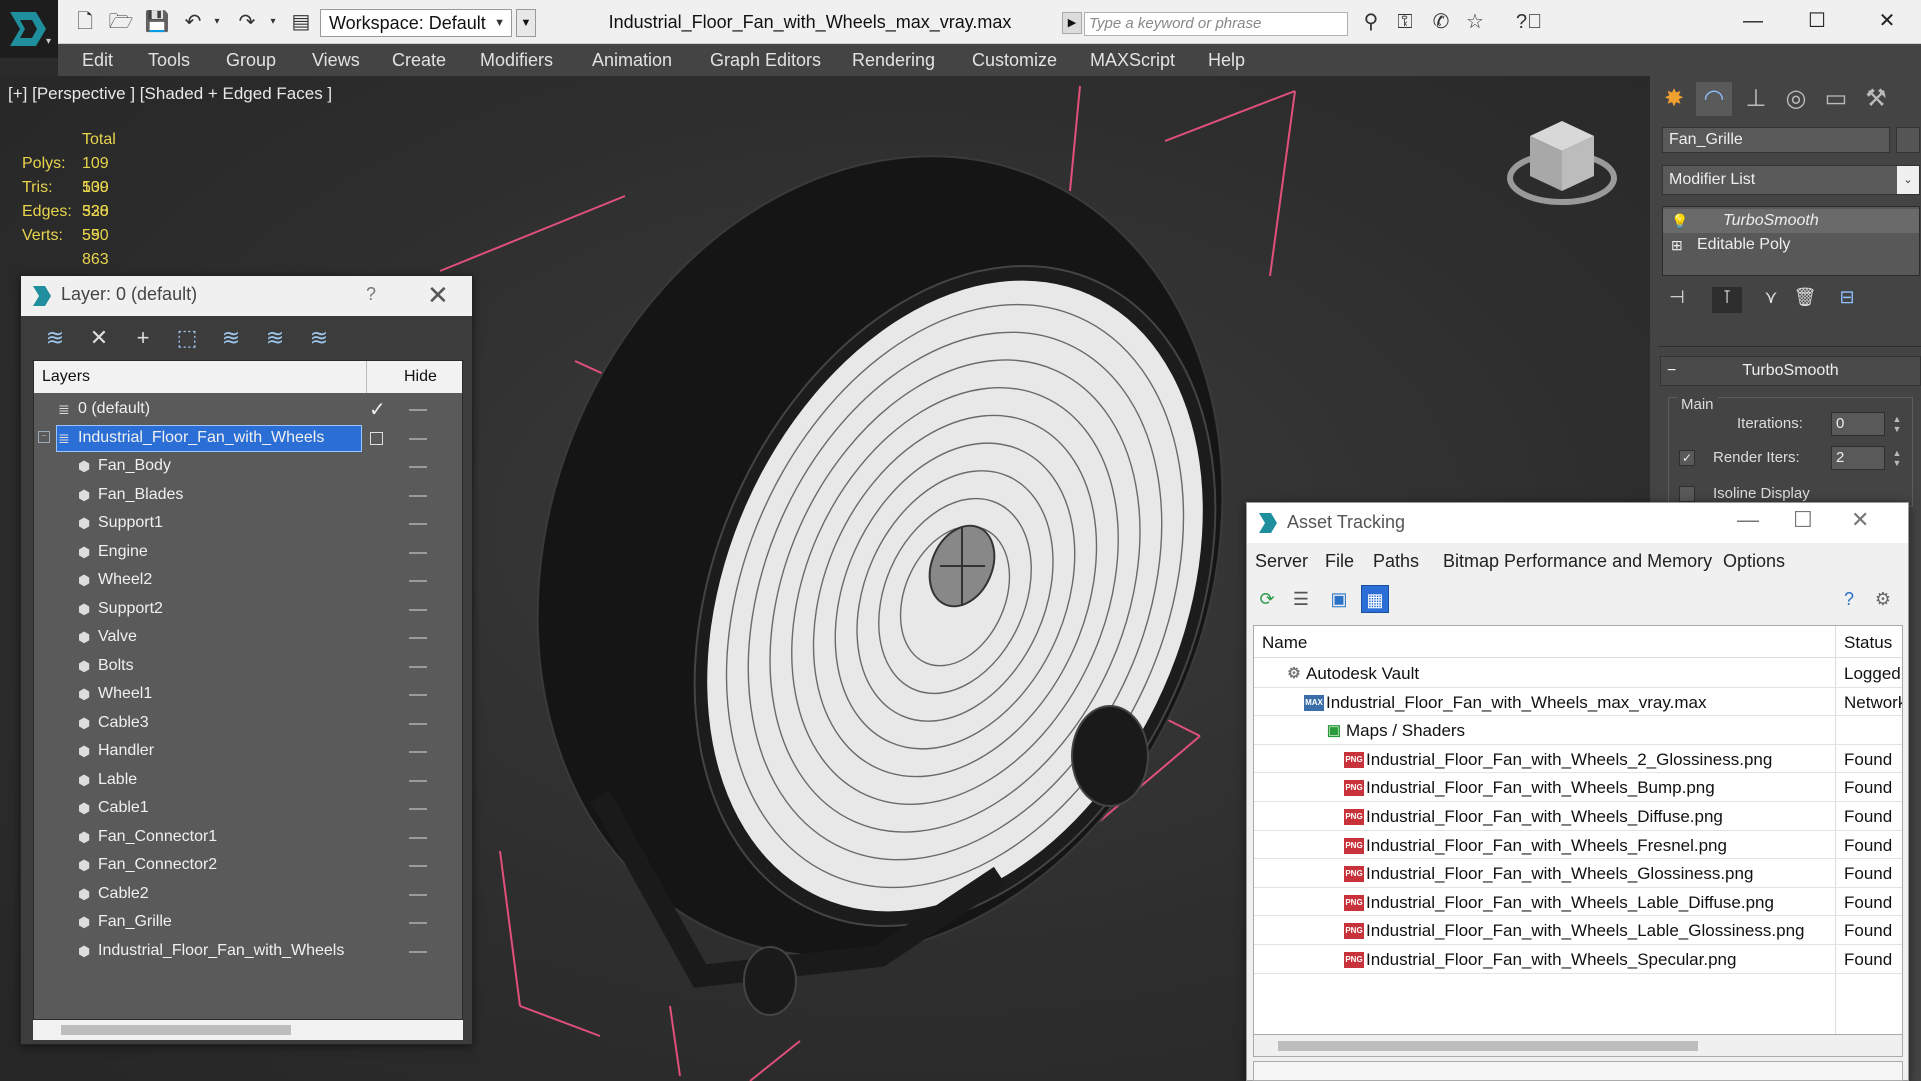 Image resolution: width=1921 pixels, height=1081 pixels. What do you see at coordinates (273, 22) in the screenshot?
I see `redo-dropdown-icon: ▾` at bounding box center [273, 22].